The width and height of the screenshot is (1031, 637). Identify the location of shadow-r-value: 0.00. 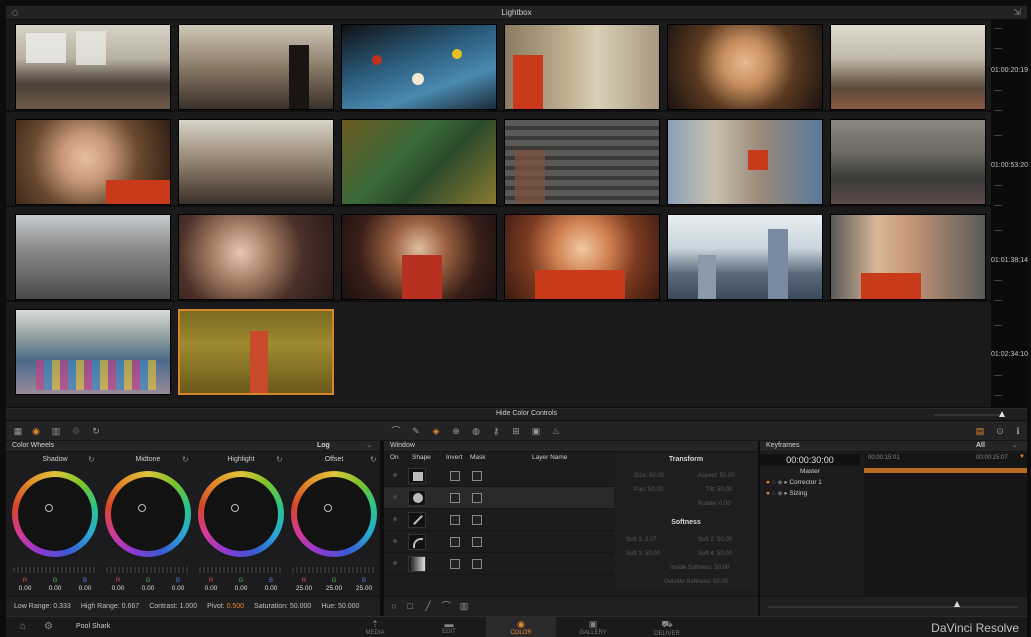
(25, 588).